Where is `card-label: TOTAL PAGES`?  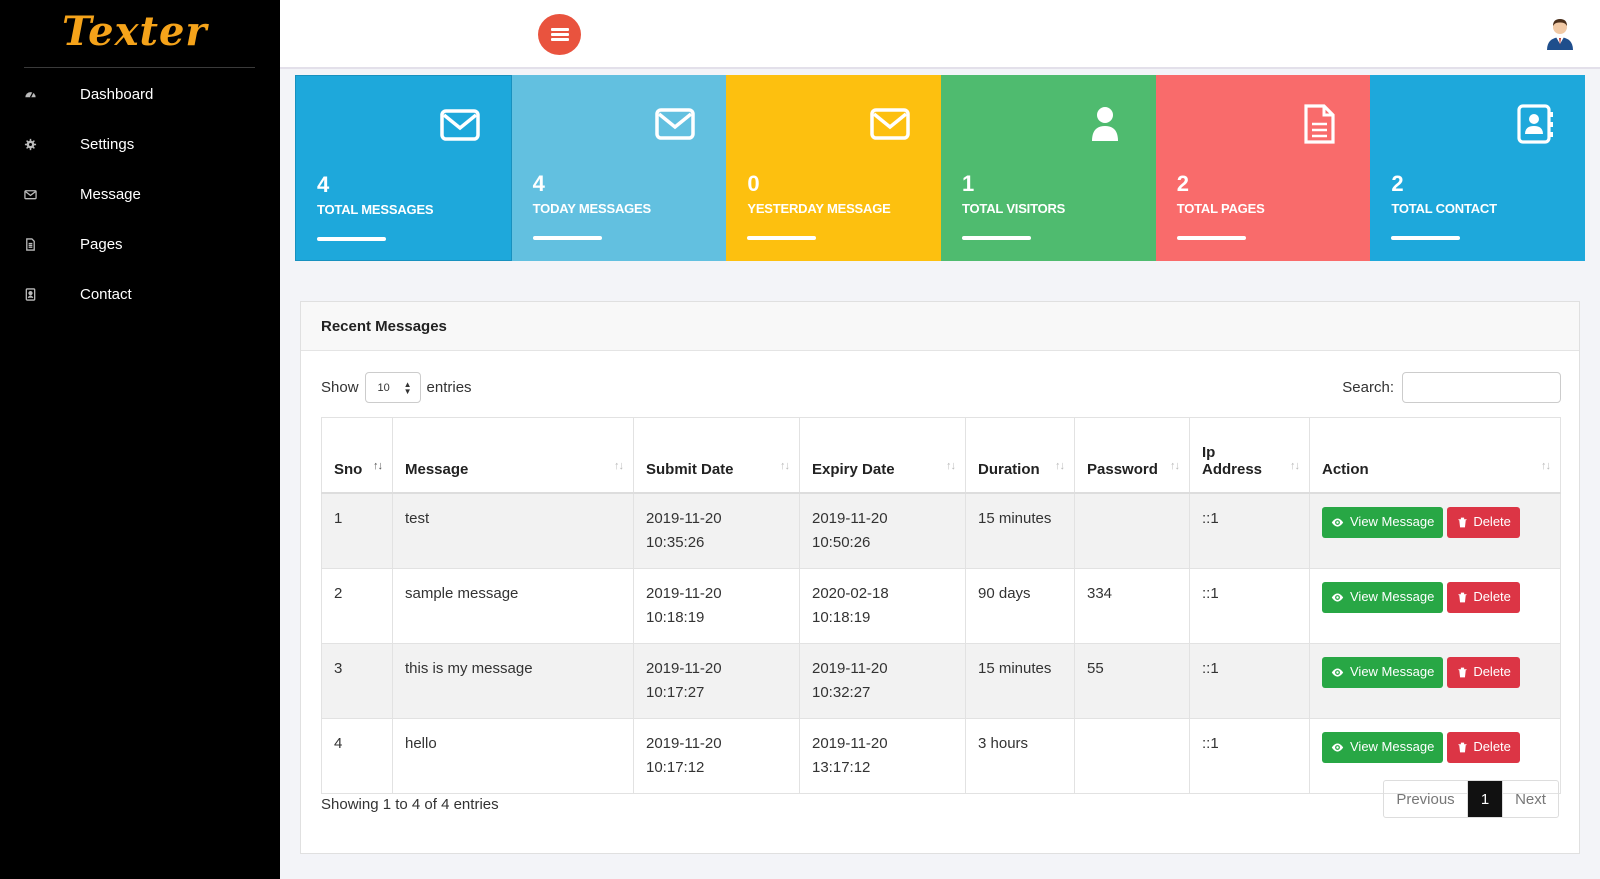
card-label: TOTAL PAGES is located at coordinates (1220, 208).